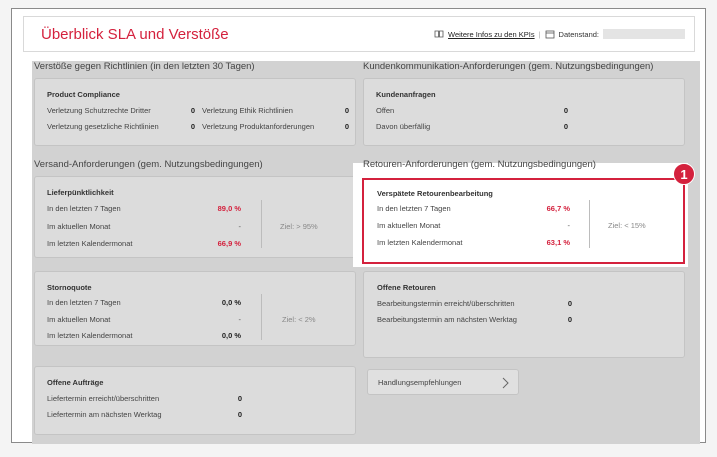  Describe the element at coordinates (644, 34) in the screenshot. I see `date-value-field` at that location.